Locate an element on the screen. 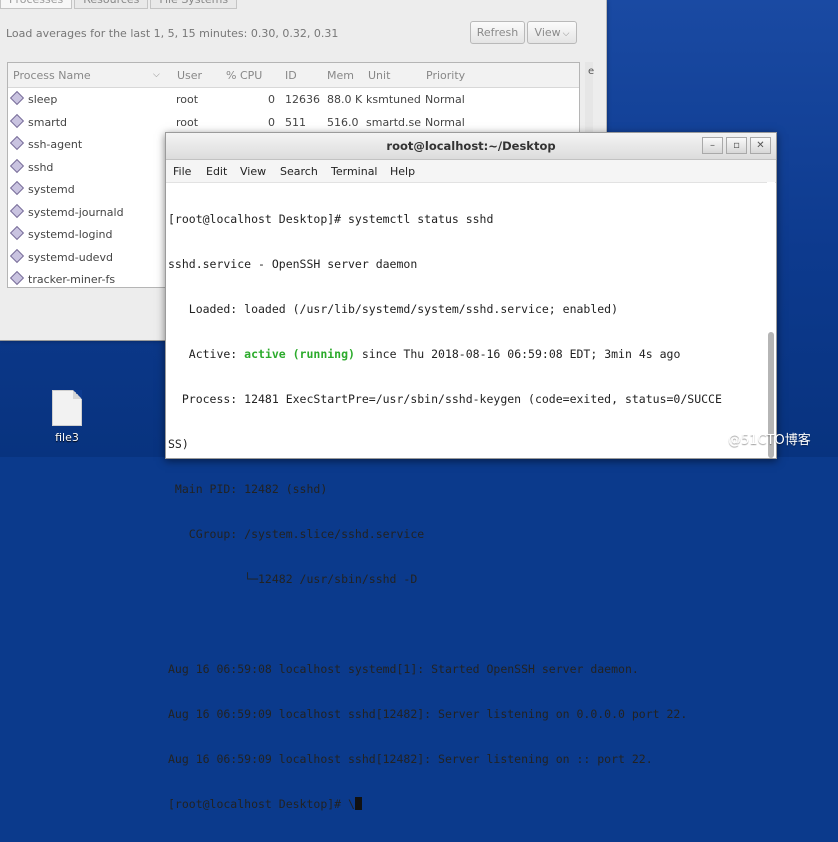 The width and height of the screenshot is (838, 842). active-prefix: Active: is located at coordinates (206, 354).